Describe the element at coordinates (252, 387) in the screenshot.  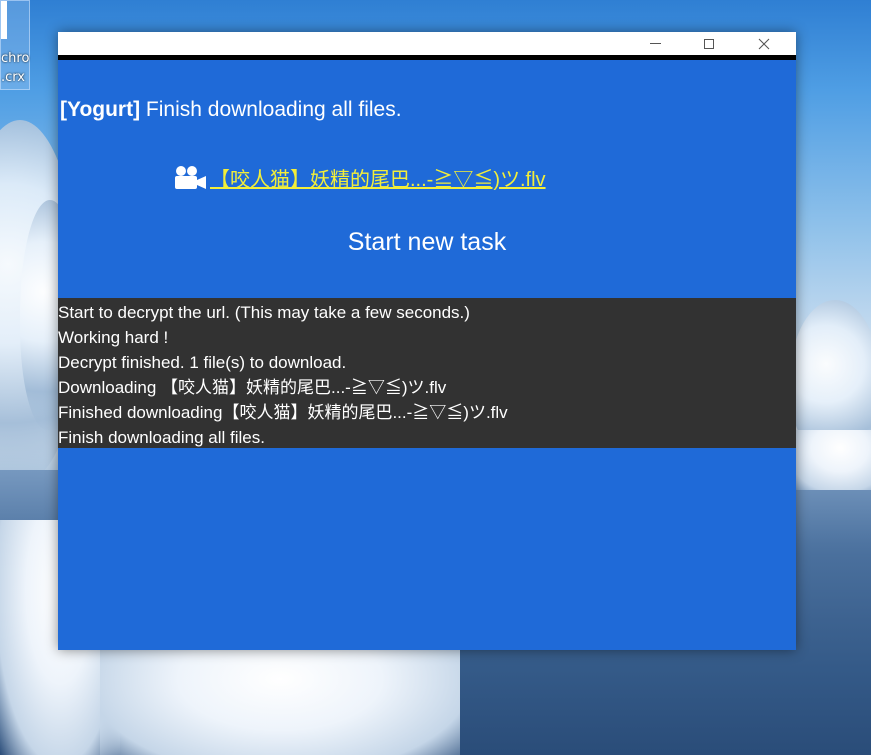
I see `log-line: Downloading 【咬人猫】妖精的尾巴...-≧▽≦)ツ.flv` at that location.